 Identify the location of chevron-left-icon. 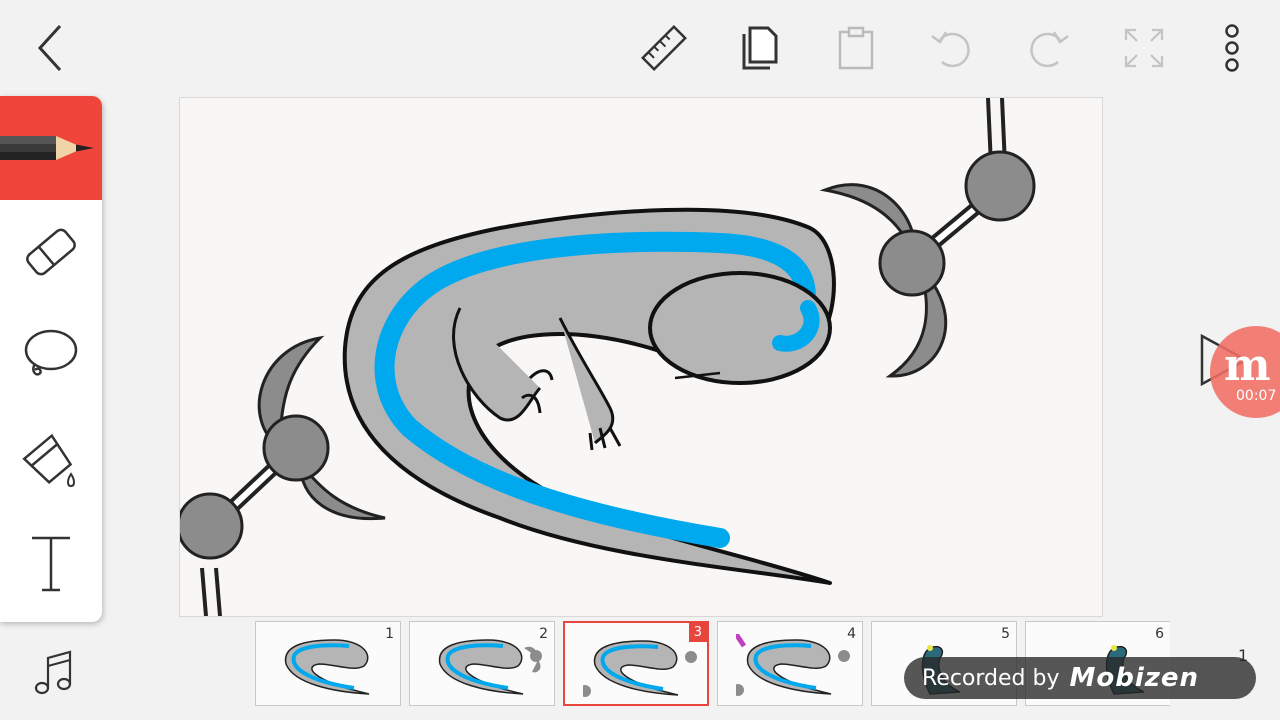
(49, 48).